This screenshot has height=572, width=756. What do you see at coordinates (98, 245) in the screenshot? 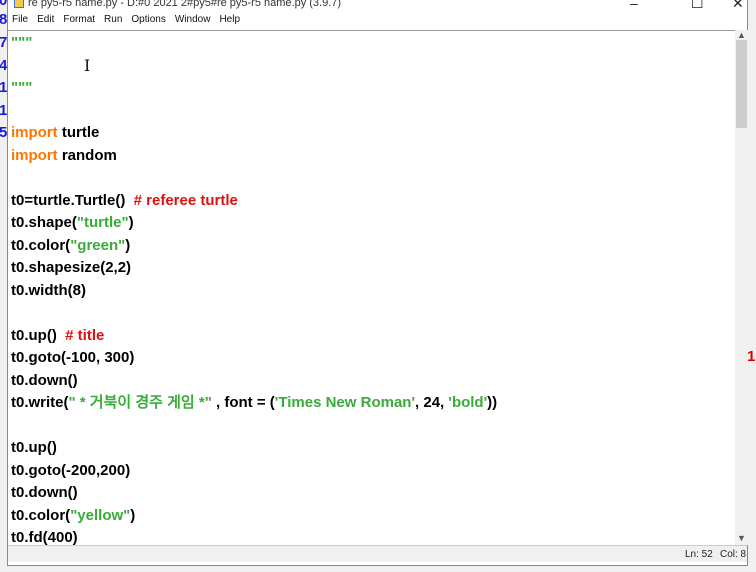
I see `string-token: "green"` at bounding box center [98, 245].